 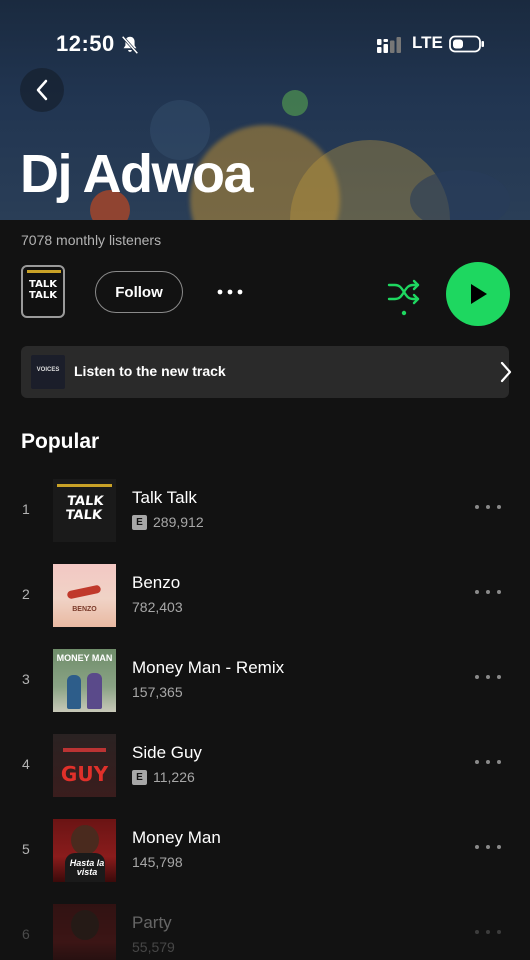 I want to click on track-artwork: TALK TALK, so click(x=84, y=510).